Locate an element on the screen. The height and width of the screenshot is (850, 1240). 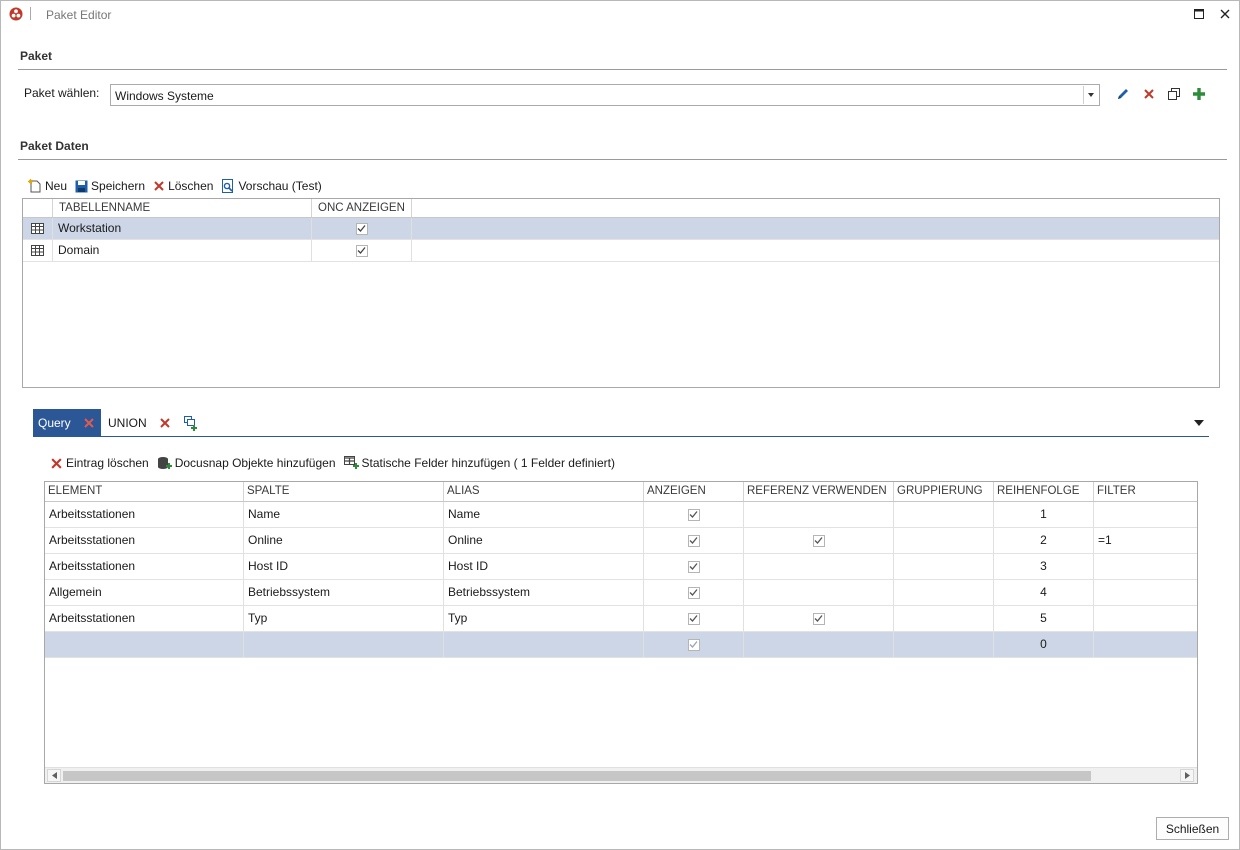
element-cell is located at coordinates (144, 644).